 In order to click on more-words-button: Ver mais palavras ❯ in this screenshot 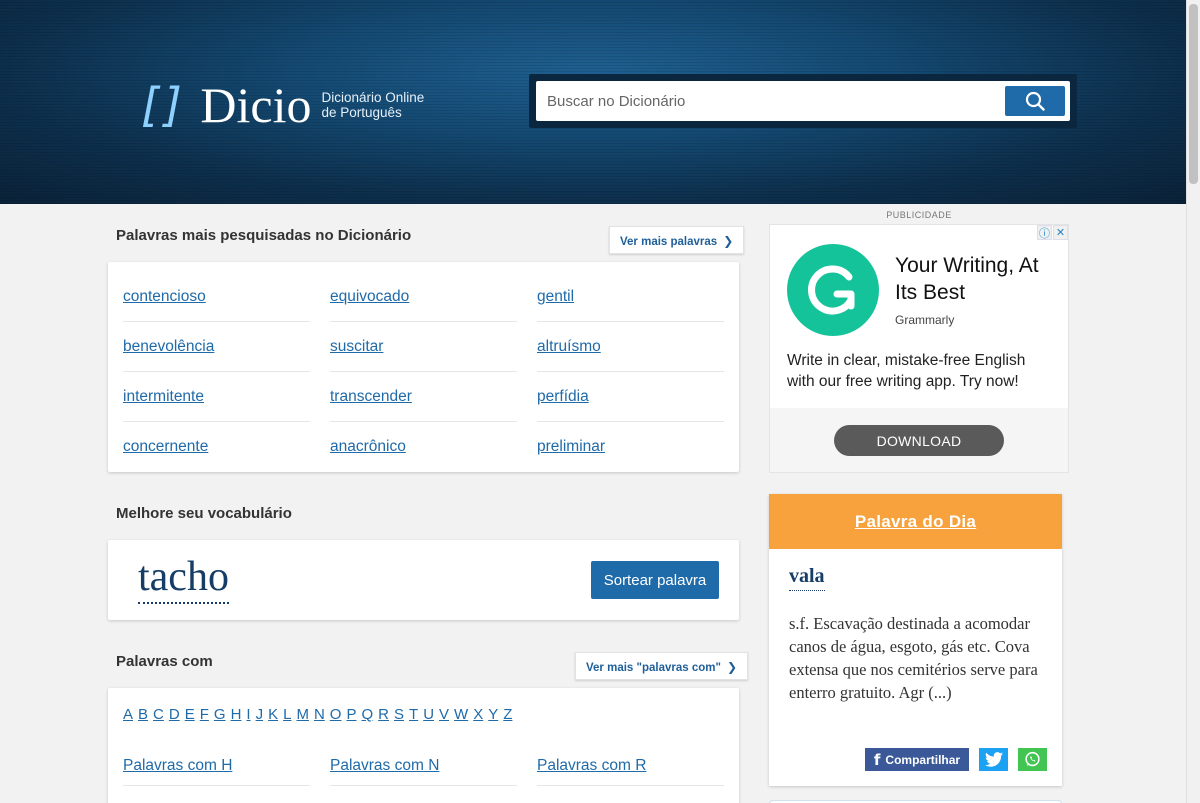, I will do `click(677, 240)`.